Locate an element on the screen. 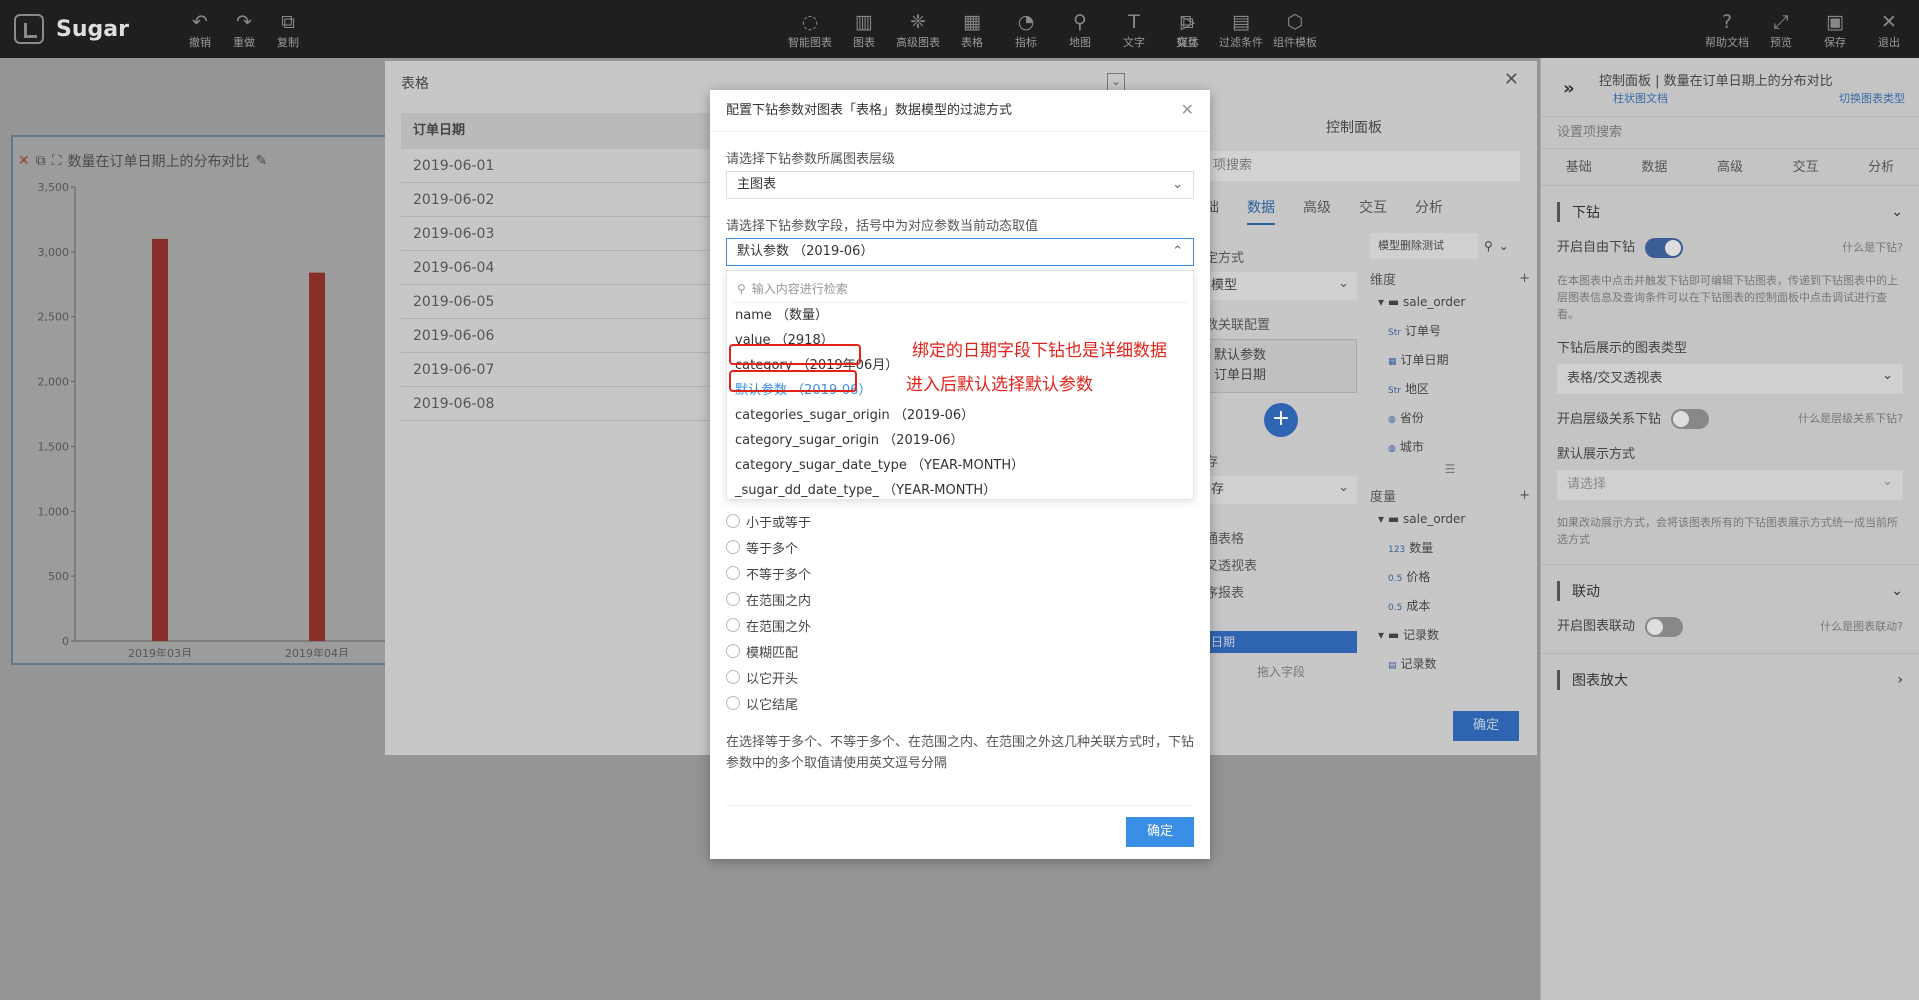 The height and width of the screenshot is (1000, 1919). filter-mode-radio: 等于多个 is located at coordinates (768, 547).